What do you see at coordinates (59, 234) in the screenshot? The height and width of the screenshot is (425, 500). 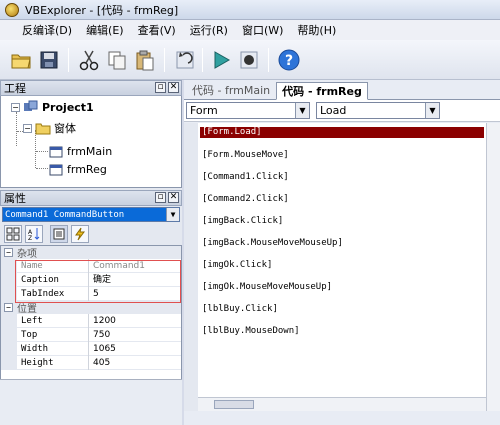 I see `properties-page-icon` at bounding box center [59, 234].